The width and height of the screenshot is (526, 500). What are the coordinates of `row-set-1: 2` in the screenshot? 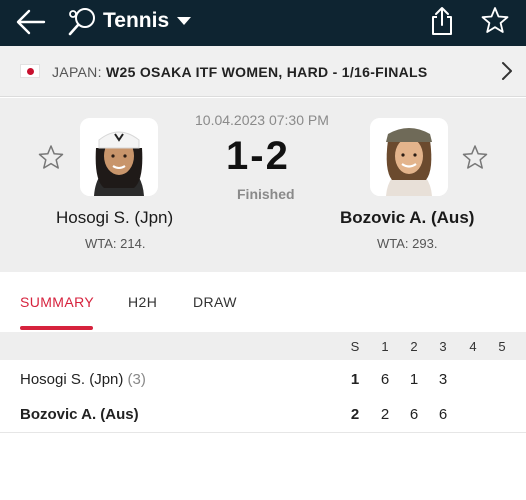 It's located at (385, 414).